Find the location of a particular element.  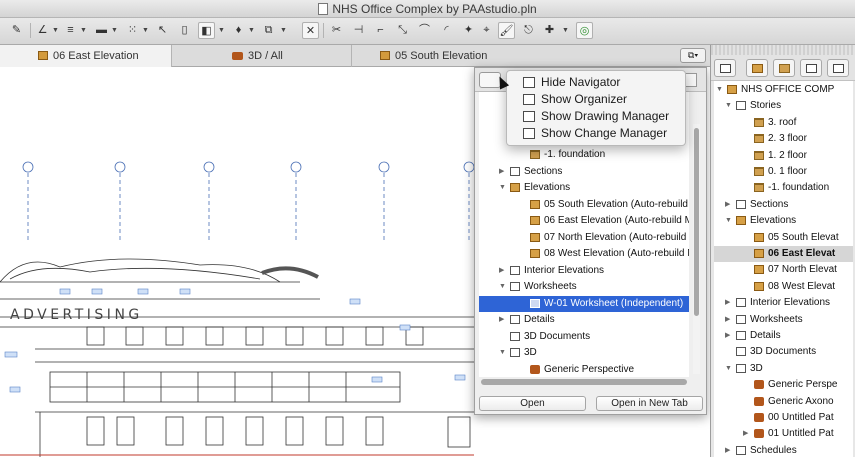

eyedropper-icon: ⌖ is located at coordinates (486, 30).